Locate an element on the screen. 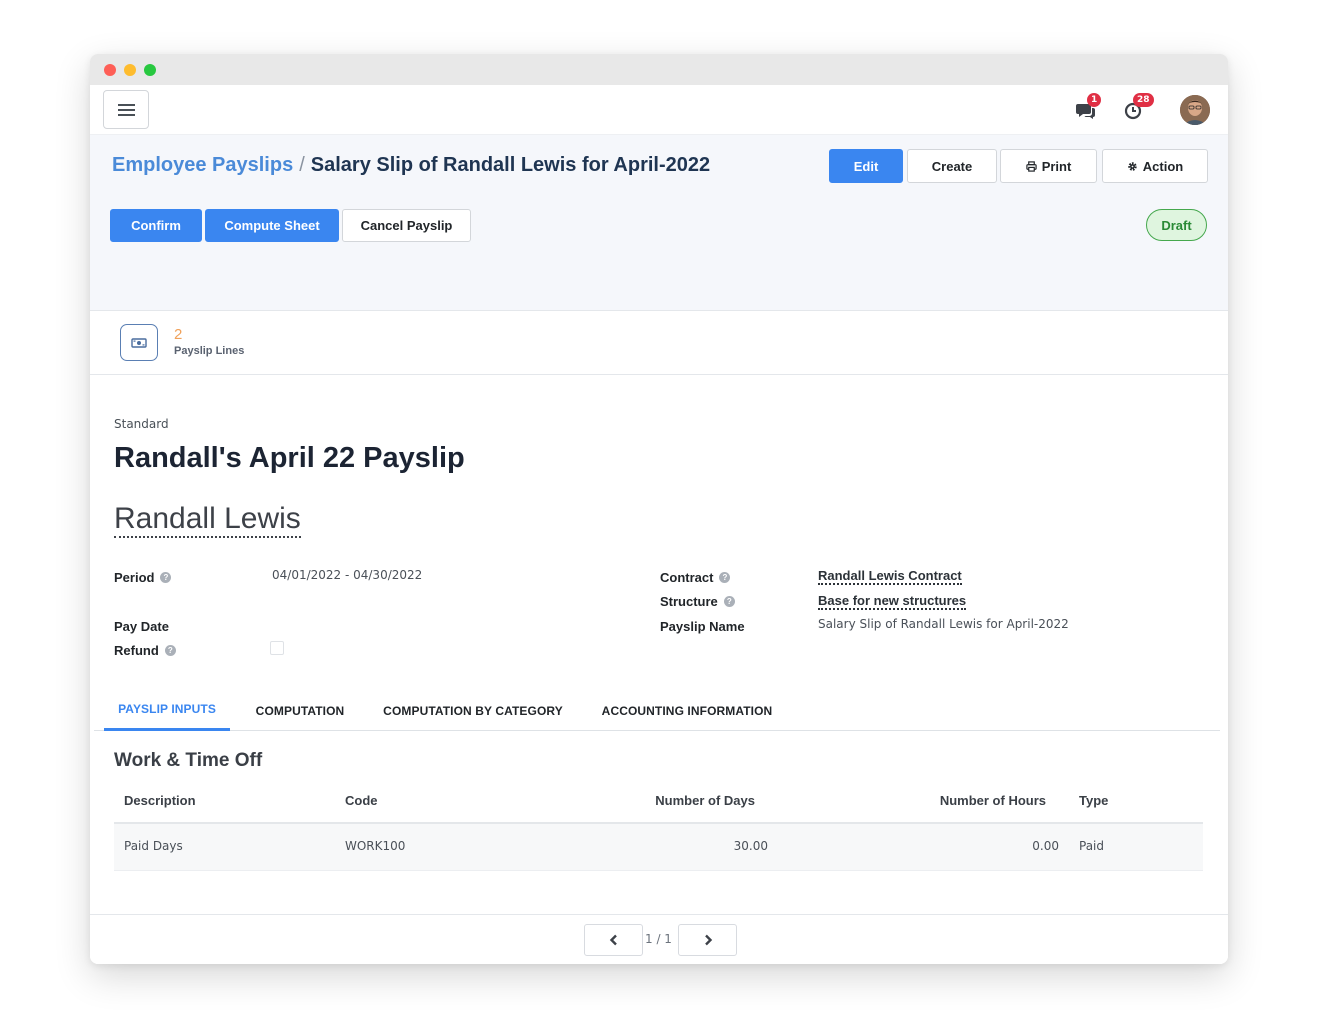 This screenshot has height=1019, width=1319. payslip-title: Randall's April 22 Payslip is located at coordinates (289, 458).